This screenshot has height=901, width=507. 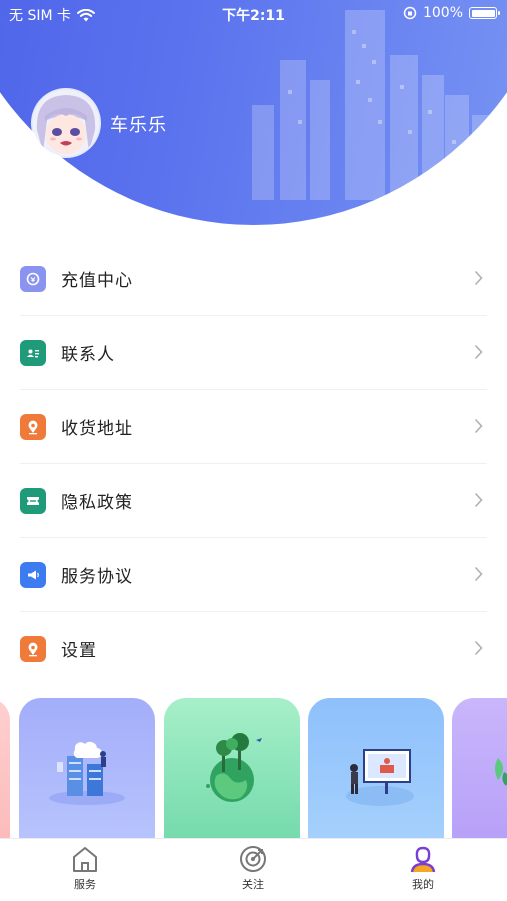 What do you see at coordinates (33, 352) in the screenshot?
I see `contact-card-icon` at bounding box center [33, 352].